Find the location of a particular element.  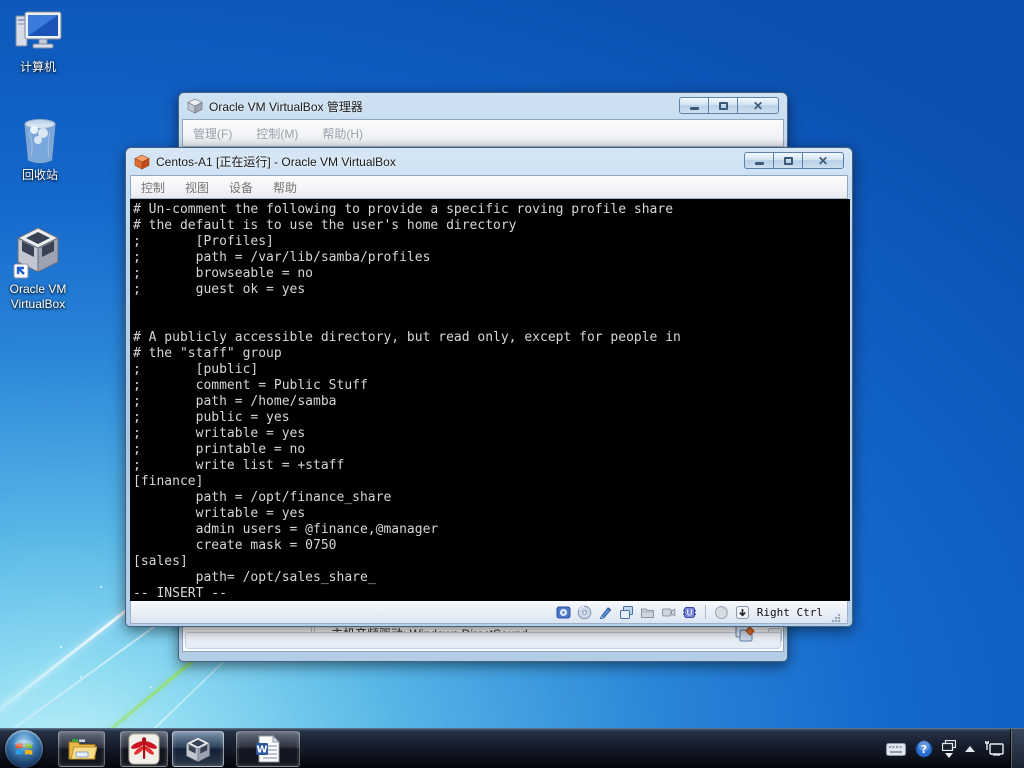

show-hidden-icons-button is located at coordinates (970, 749).